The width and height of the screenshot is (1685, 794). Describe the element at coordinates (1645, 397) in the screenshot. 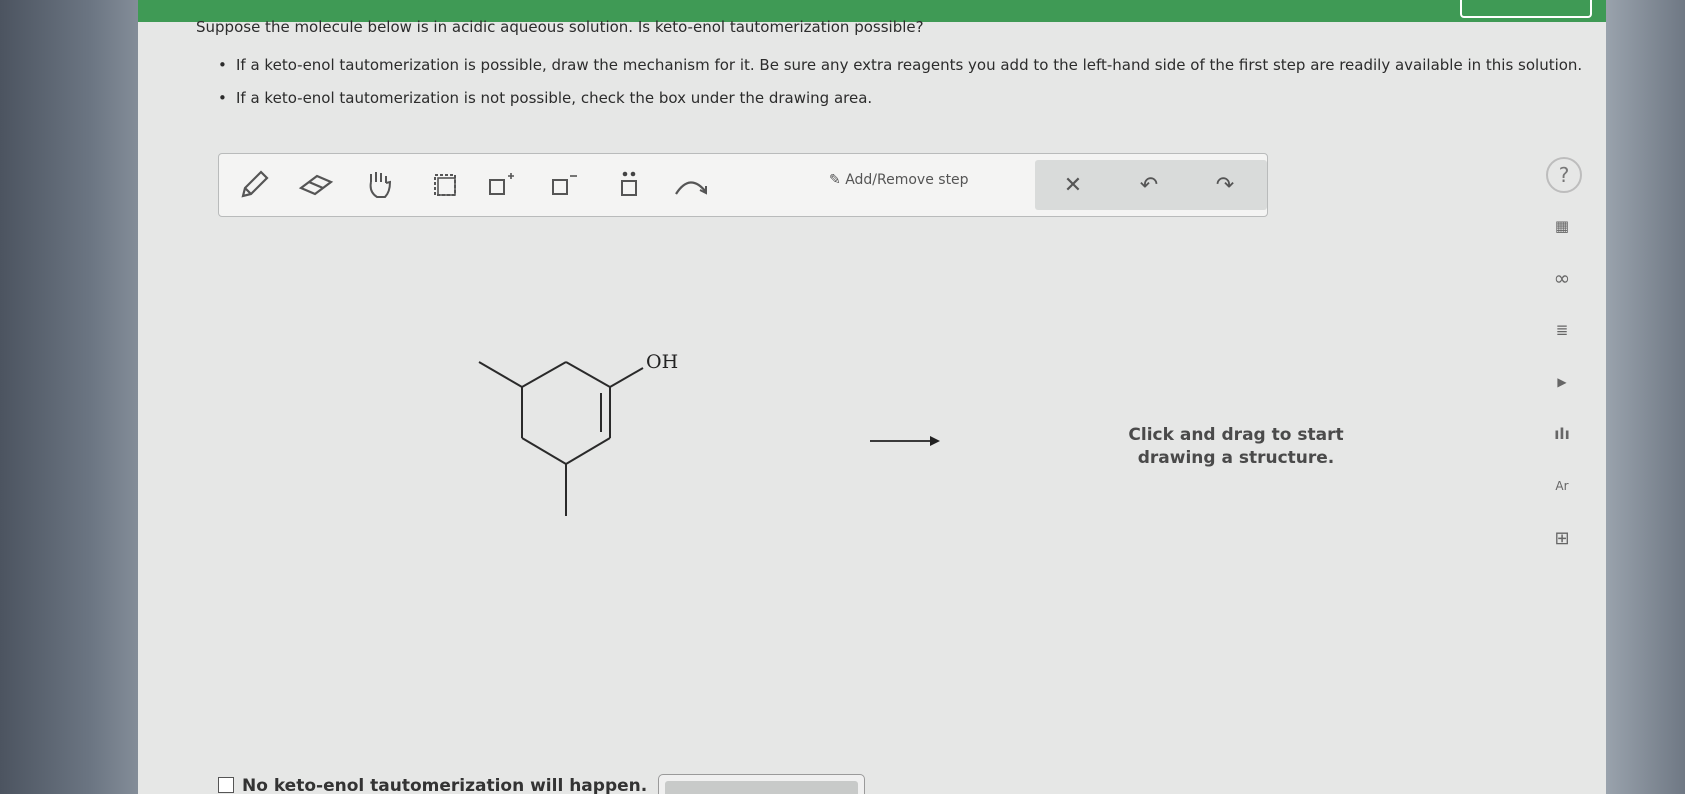

I see `photo-bezel-right` at that location.